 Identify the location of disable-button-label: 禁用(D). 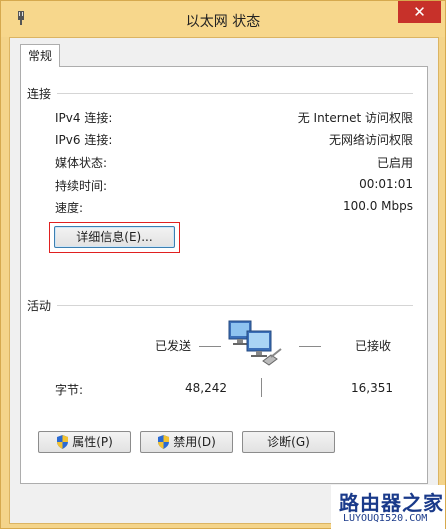
(194, 442).